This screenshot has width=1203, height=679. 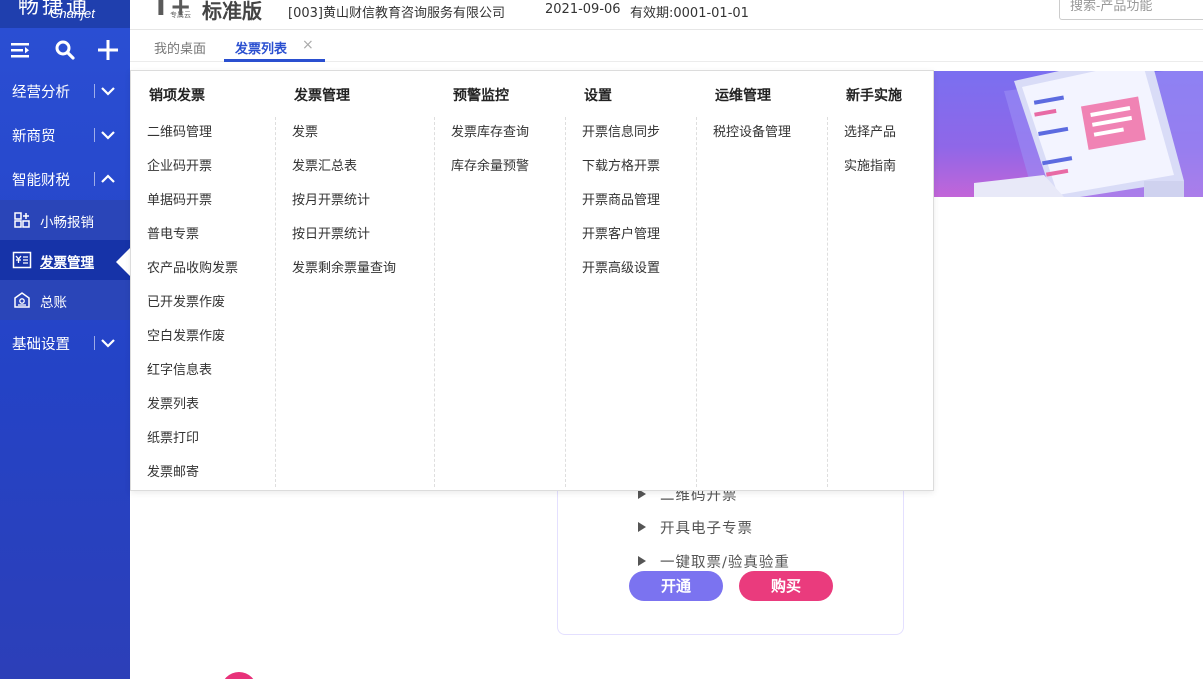 What do you see at coordinates (1088, 134) in the screenshot?
I see `monitor-illustration` at bounding box center [1088, 134].